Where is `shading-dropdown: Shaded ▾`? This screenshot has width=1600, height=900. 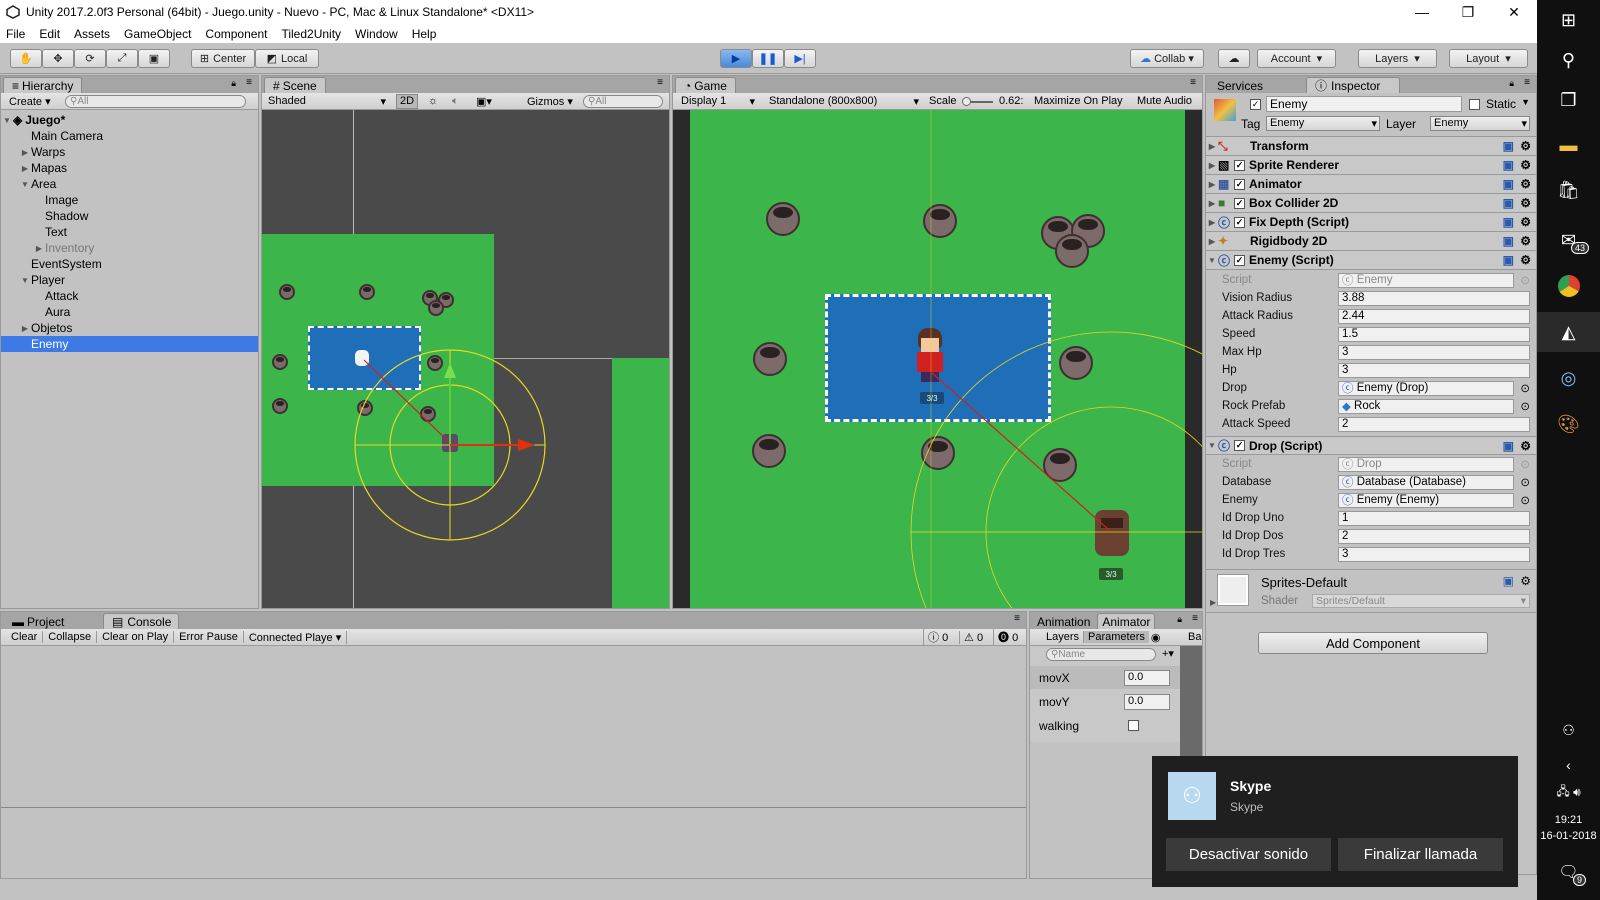 shading-dropdown: Shaded ▾ is located at coordinates (327, 101).